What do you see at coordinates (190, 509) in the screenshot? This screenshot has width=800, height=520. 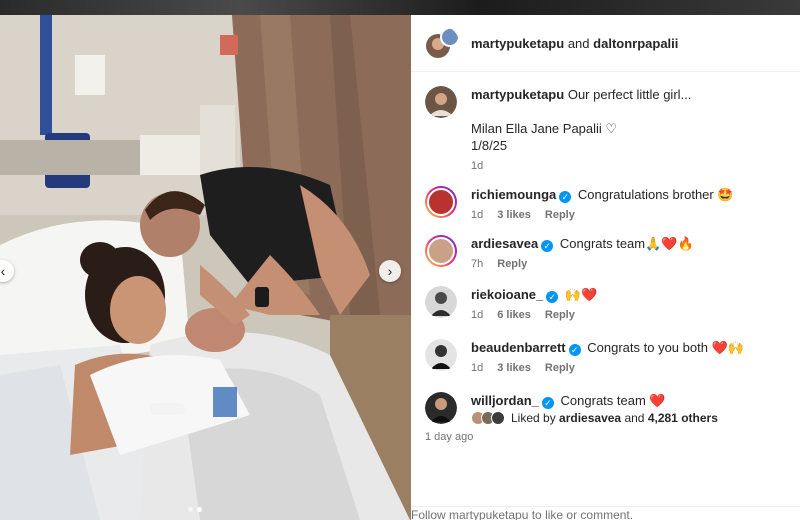 I see `carousel-dot` at bounding box center [190, 509].